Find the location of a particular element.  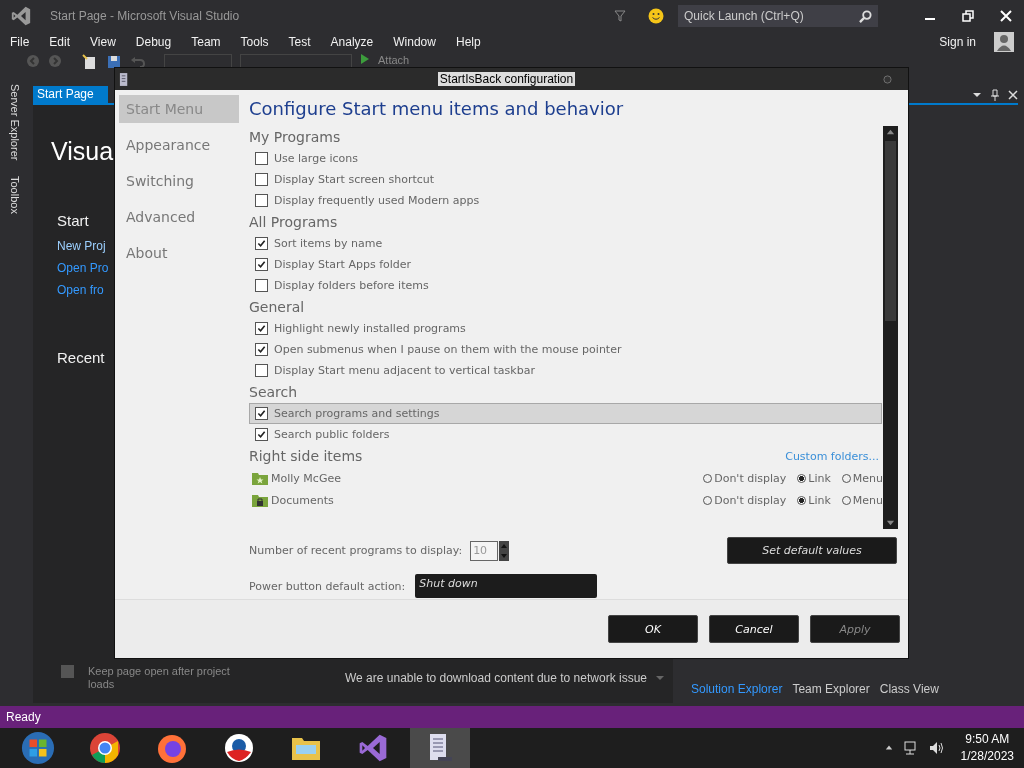

option-row: Sort items by name is located at coordinates (565, 243).